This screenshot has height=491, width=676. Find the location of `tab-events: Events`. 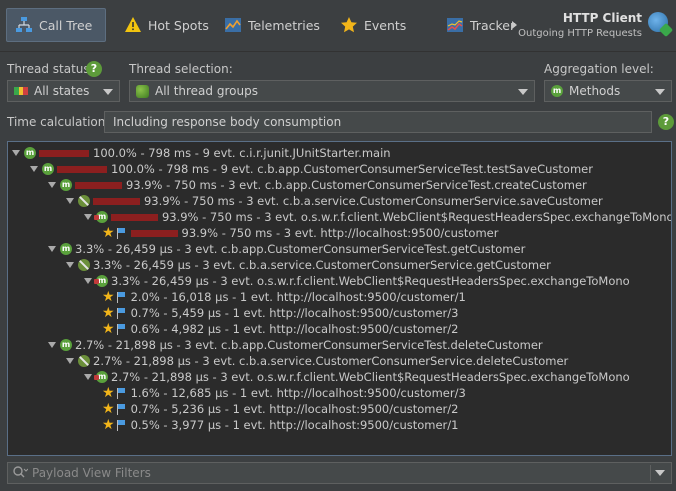

tab-events: Events is located at coordinates (373, 25).